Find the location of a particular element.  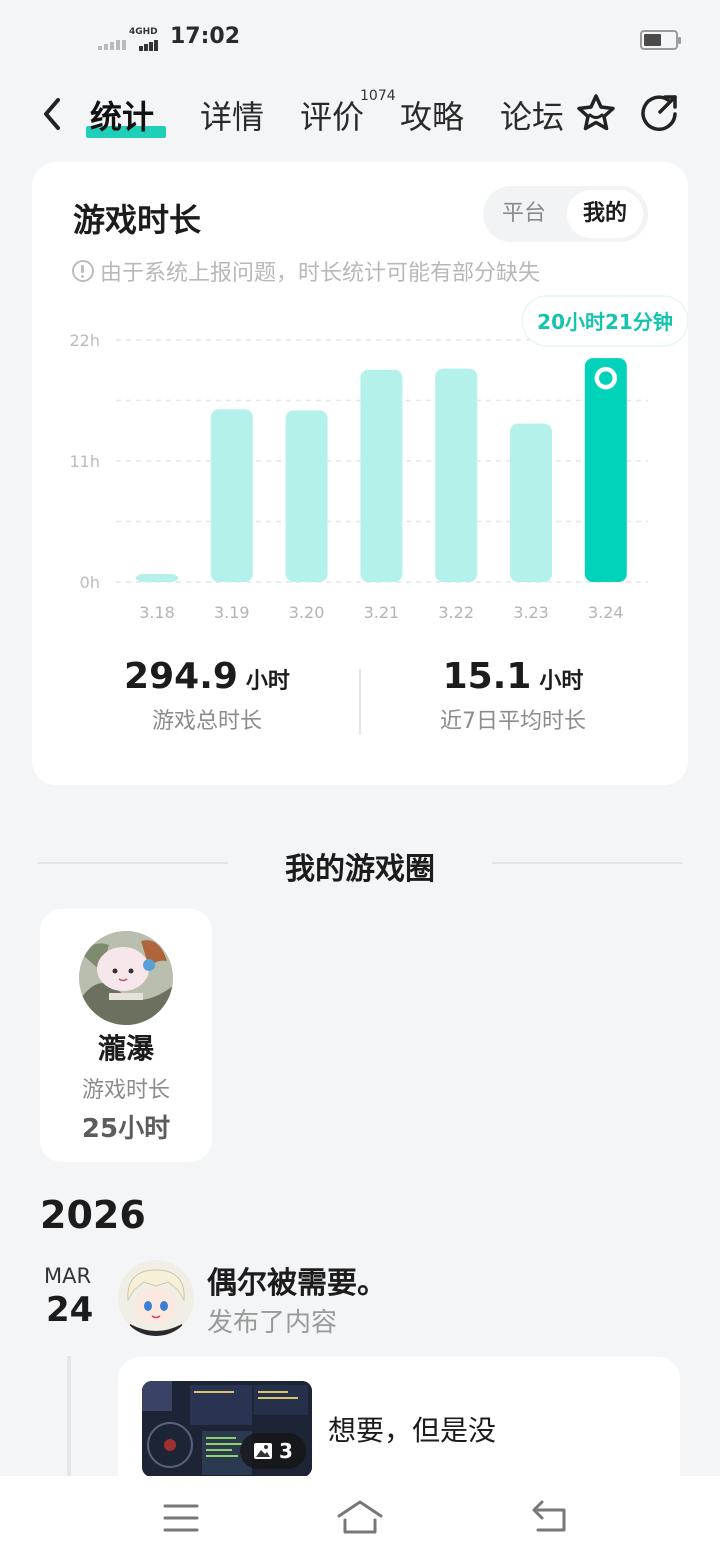

bar-3.24 is located at coordinates (605, 470).